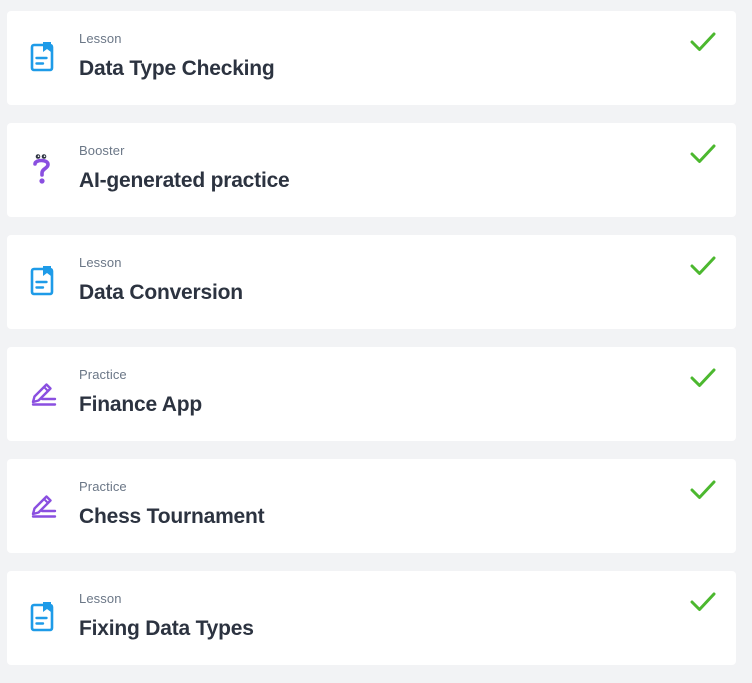 The height and width of the screenshot is (683, 752). What do you see at coordinates (172, 516) in the screenshot?
I see `item-title: Chess Tournament` at bounding box center [172, 516].